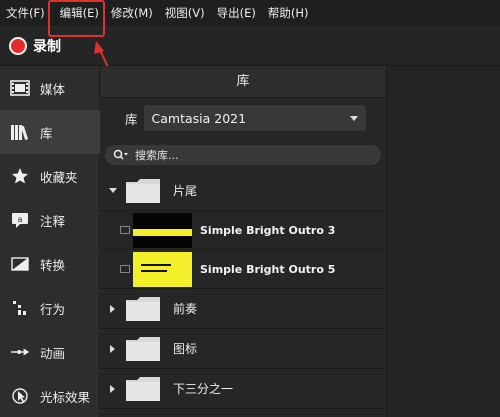  I want to click on asset-label: Simple Bright Outro 3, so click(268, 230).